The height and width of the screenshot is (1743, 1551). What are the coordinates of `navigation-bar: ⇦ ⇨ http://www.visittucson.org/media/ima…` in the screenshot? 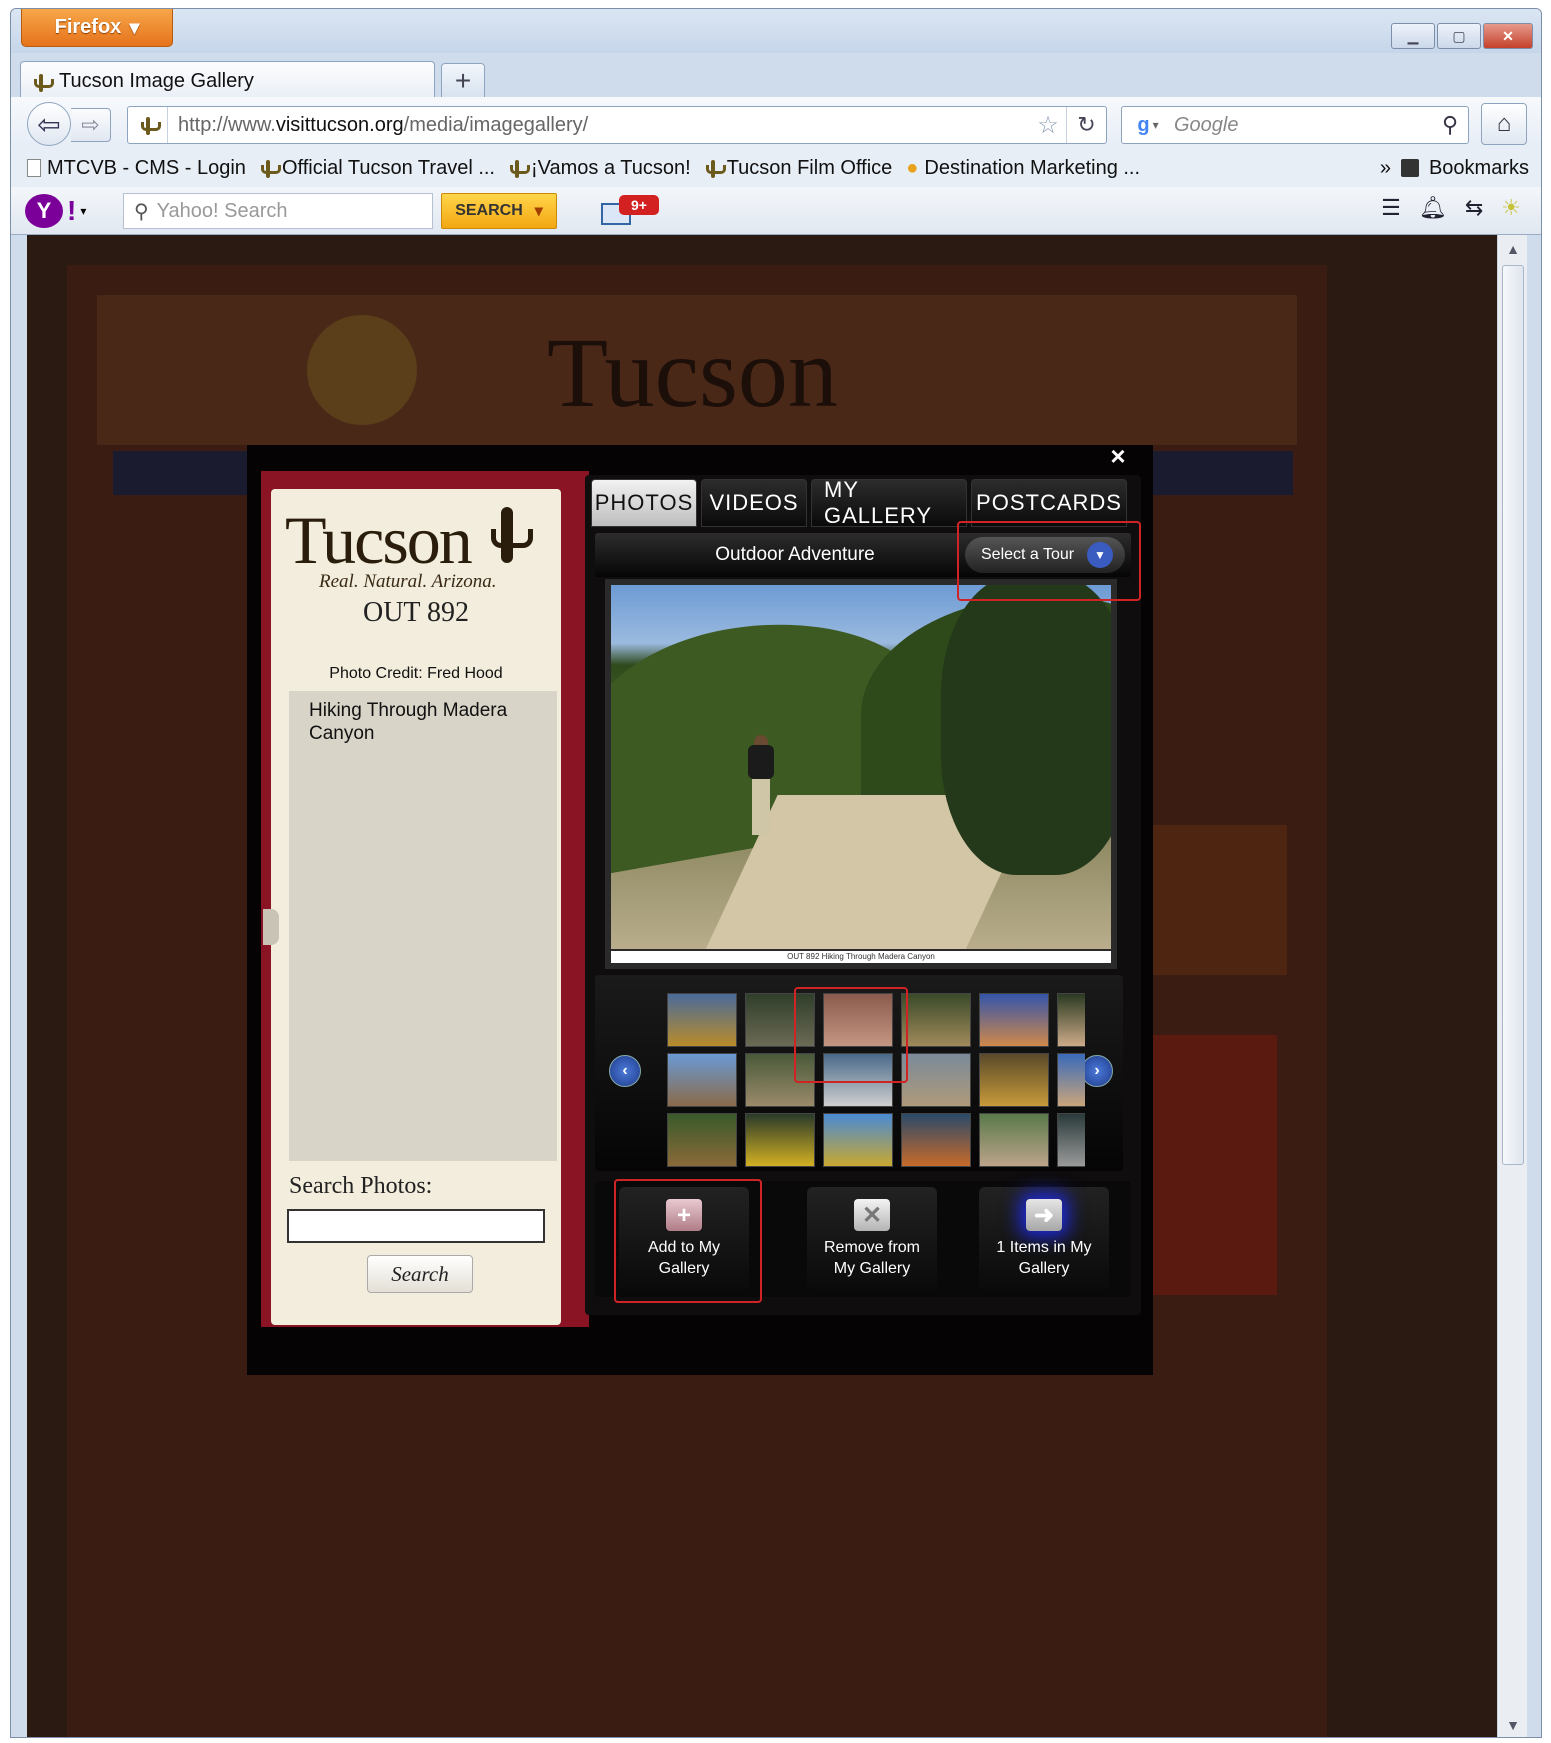 It's located at (776, 123).